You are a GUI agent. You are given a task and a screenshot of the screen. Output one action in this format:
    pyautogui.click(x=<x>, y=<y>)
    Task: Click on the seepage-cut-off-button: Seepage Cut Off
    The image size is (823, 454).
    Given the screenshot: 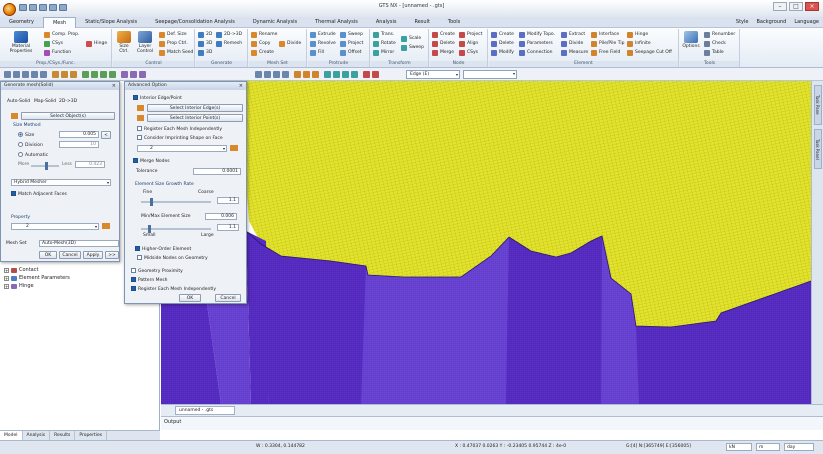 What is the action you would take?
    pyautogui.click(x=649, y=52)
    